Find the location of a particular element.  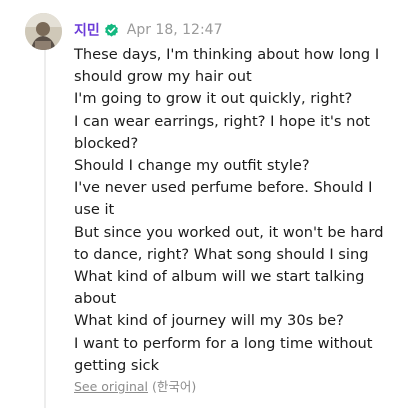

translation-footer: See original (한국어) is located at coordinates (135, 385).